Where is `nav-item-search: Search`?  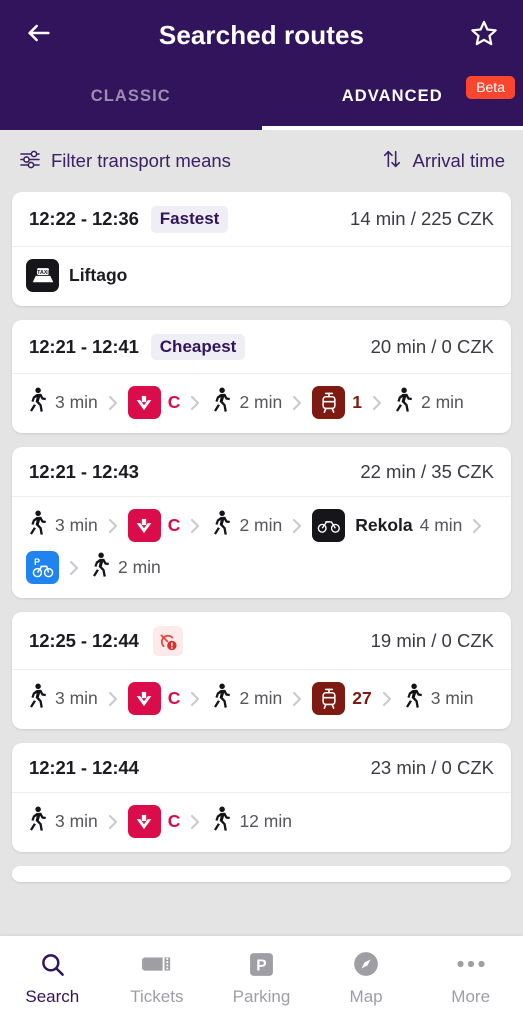
nav-item-search: Search is located at coordinates (52, 977).